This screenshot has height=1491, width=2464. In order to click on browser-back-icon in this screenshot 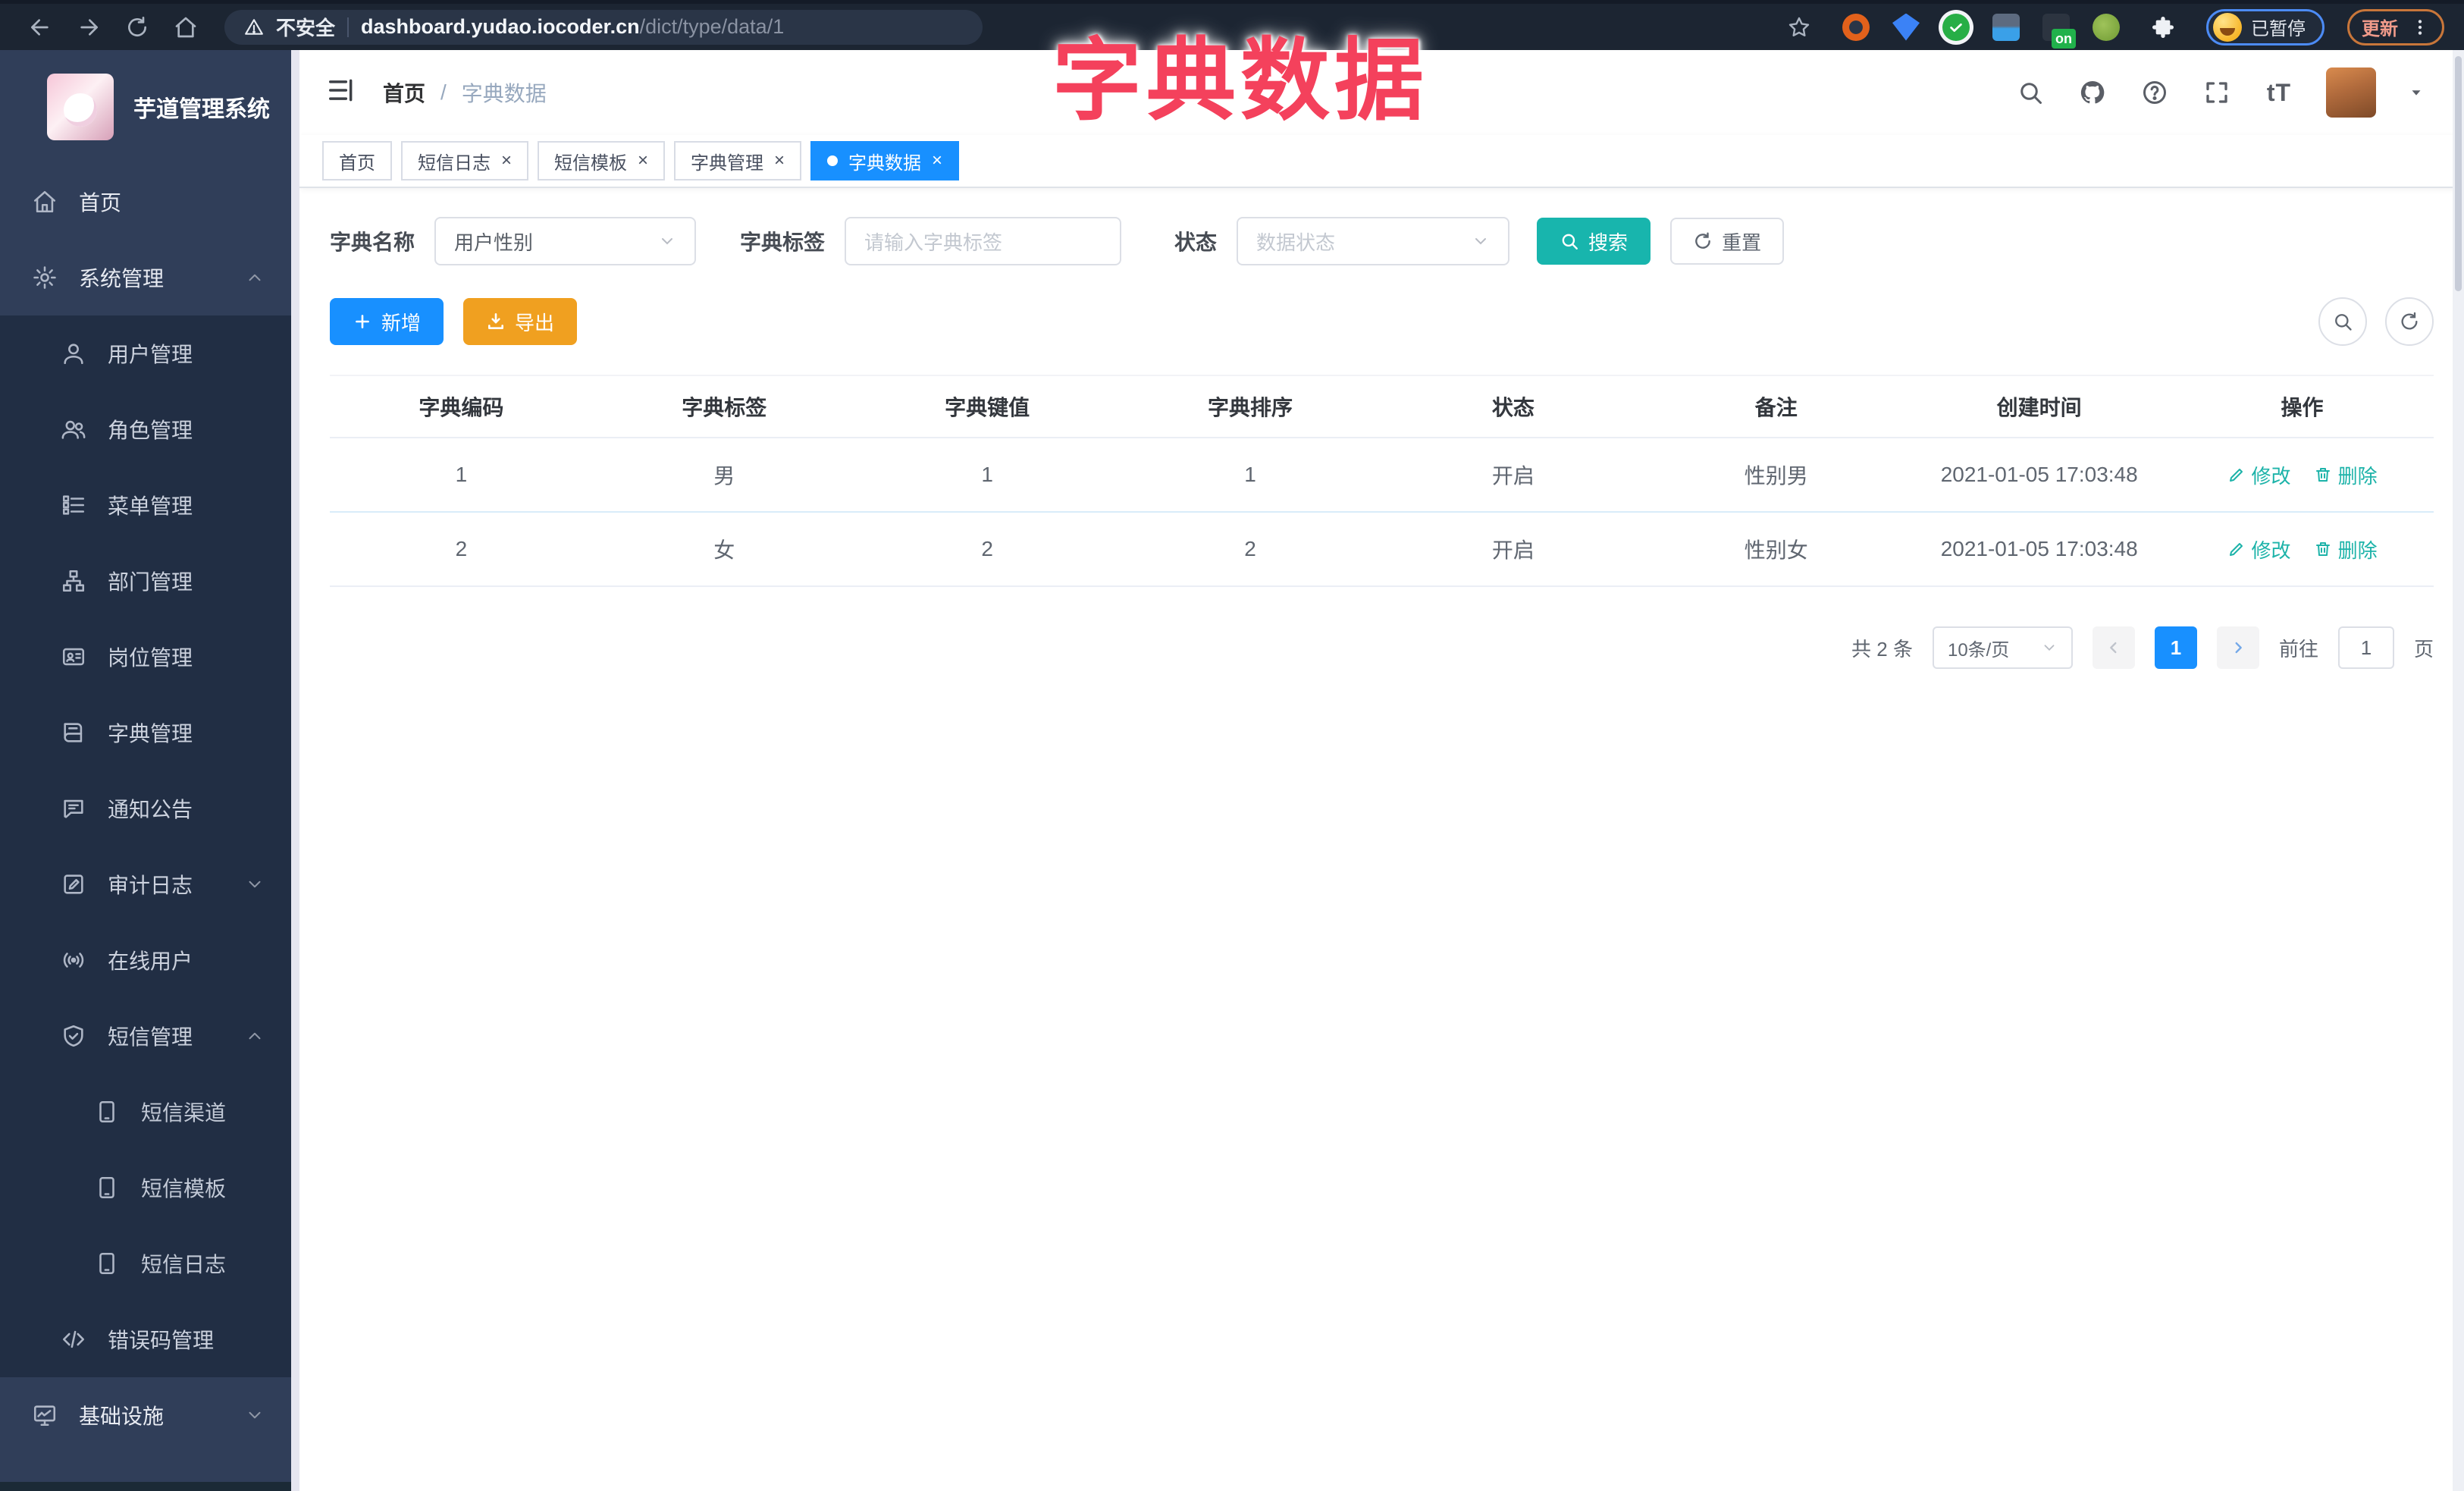, I will do `click(41, 27)`.